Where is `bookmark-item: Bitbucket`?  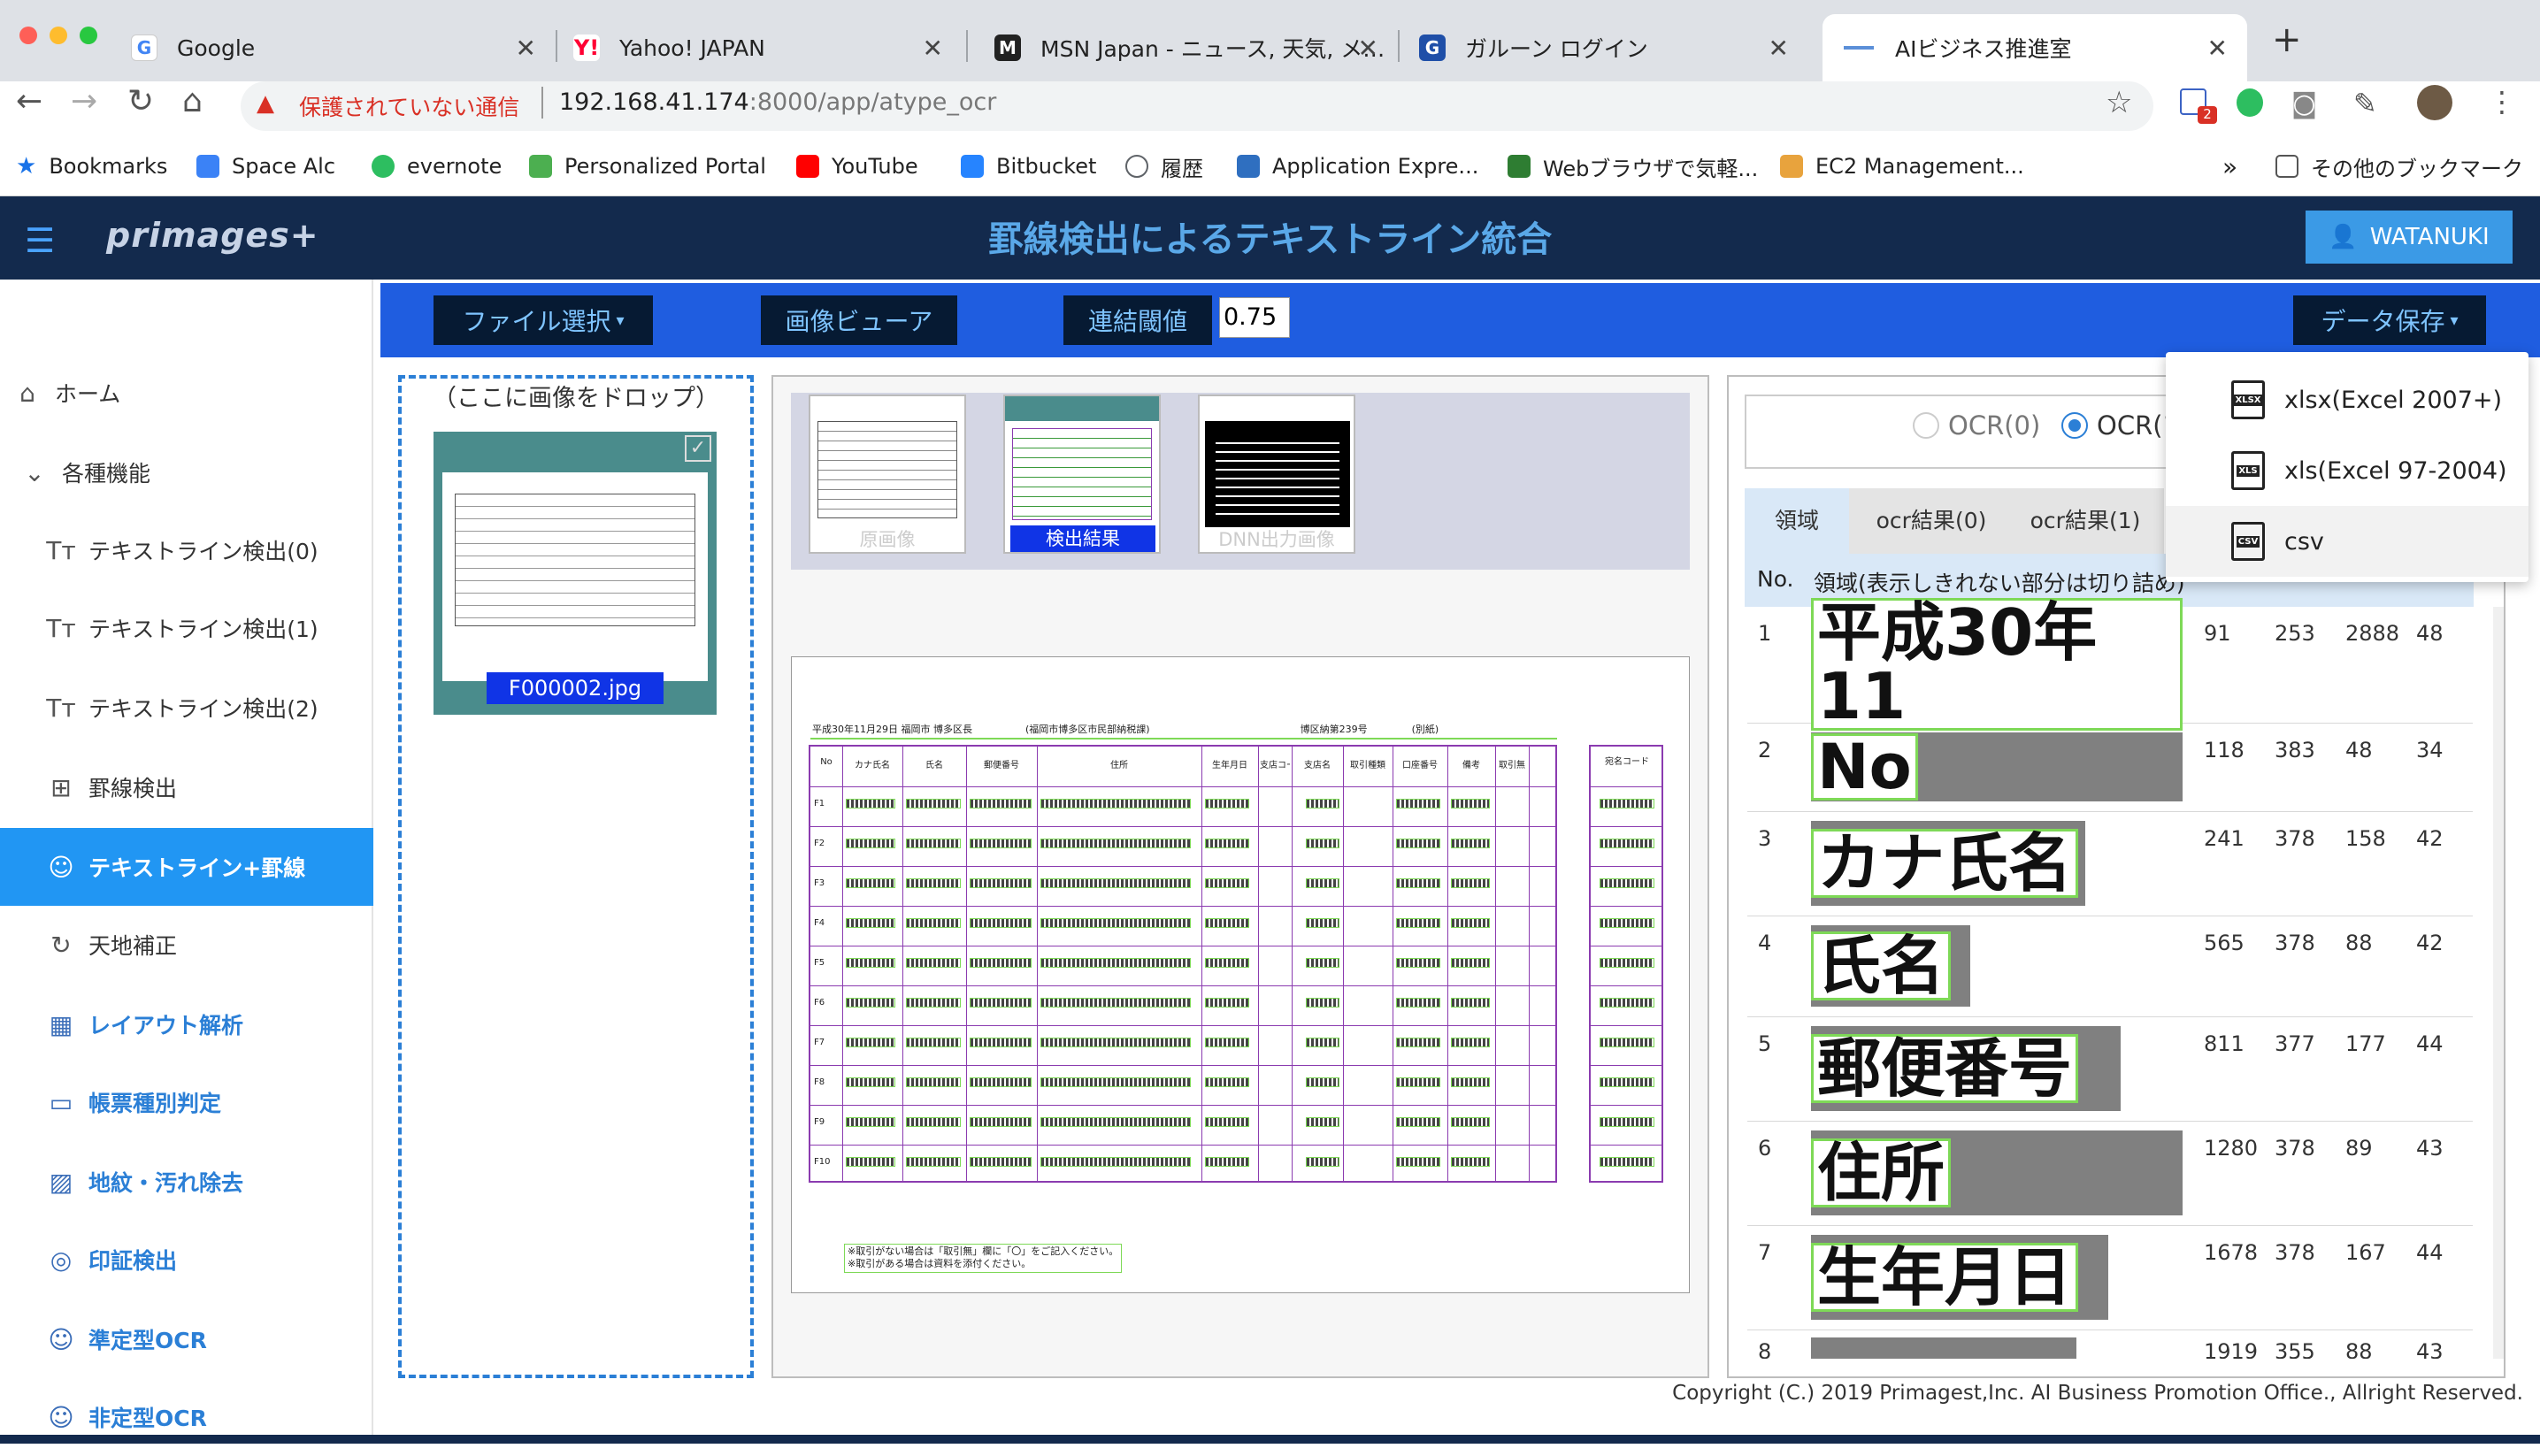
bookmark-item: Bitbucket is located at coordinates (1028, 166).